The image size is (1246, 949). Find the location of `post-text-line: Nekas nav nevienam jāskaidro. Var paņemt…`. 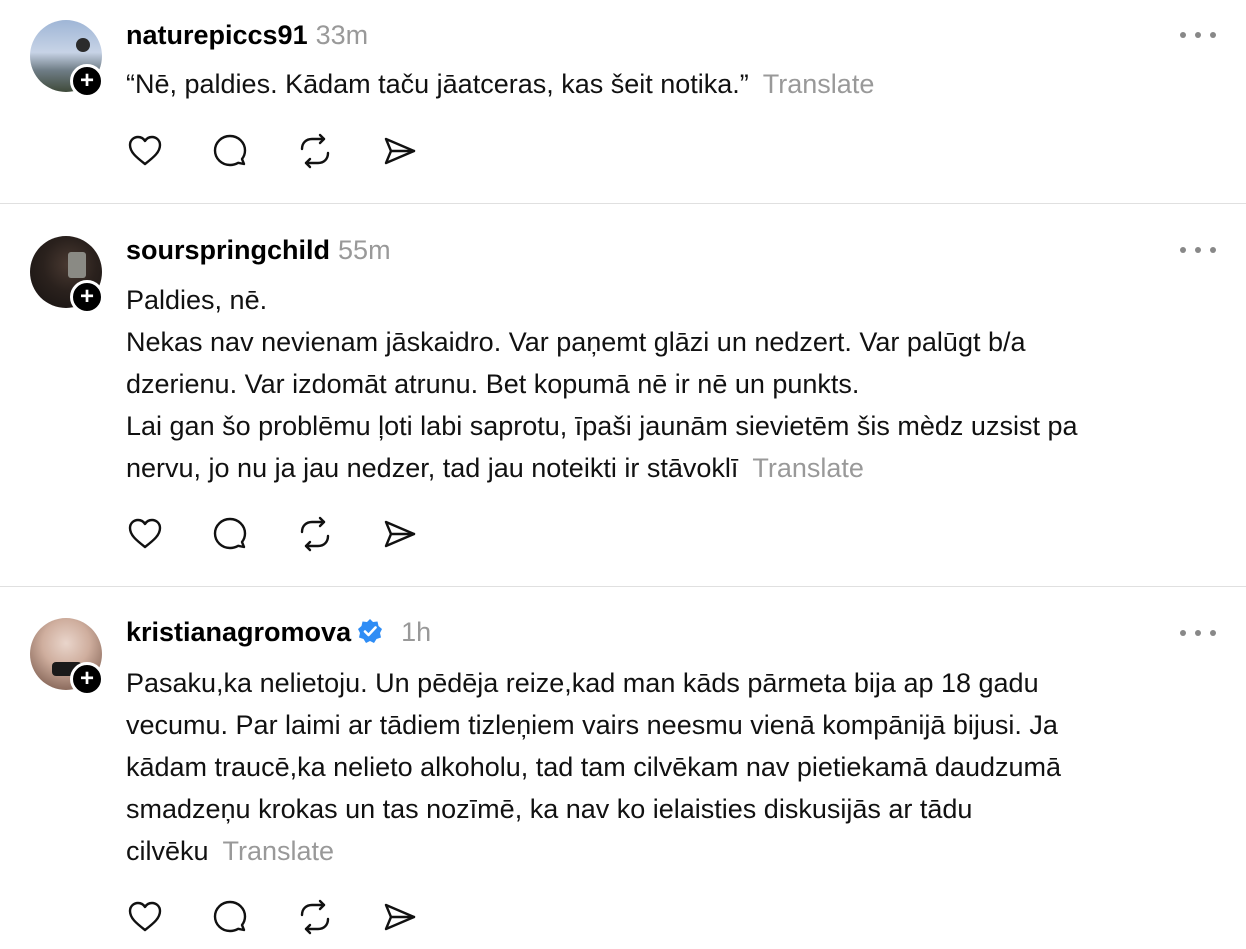

post-text-line: Nekas nav nevienam jāskaidro. Var paņemt… is located at coordinates (576, 342).